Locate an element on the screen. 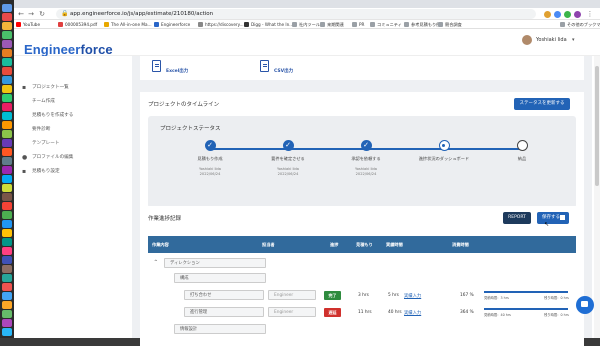 The width and height of the screenshot is (600, 346). save-button: 保存する is located at coordinates (553, 218).